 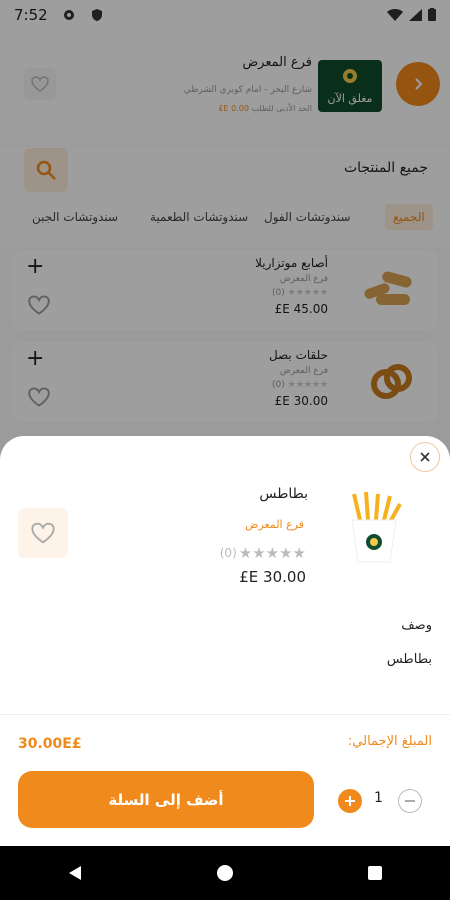 What do you see at coordinates (50, 744) in the screenshot?
I see `total-value: 30.00E£` at bounding box center [50, 744].